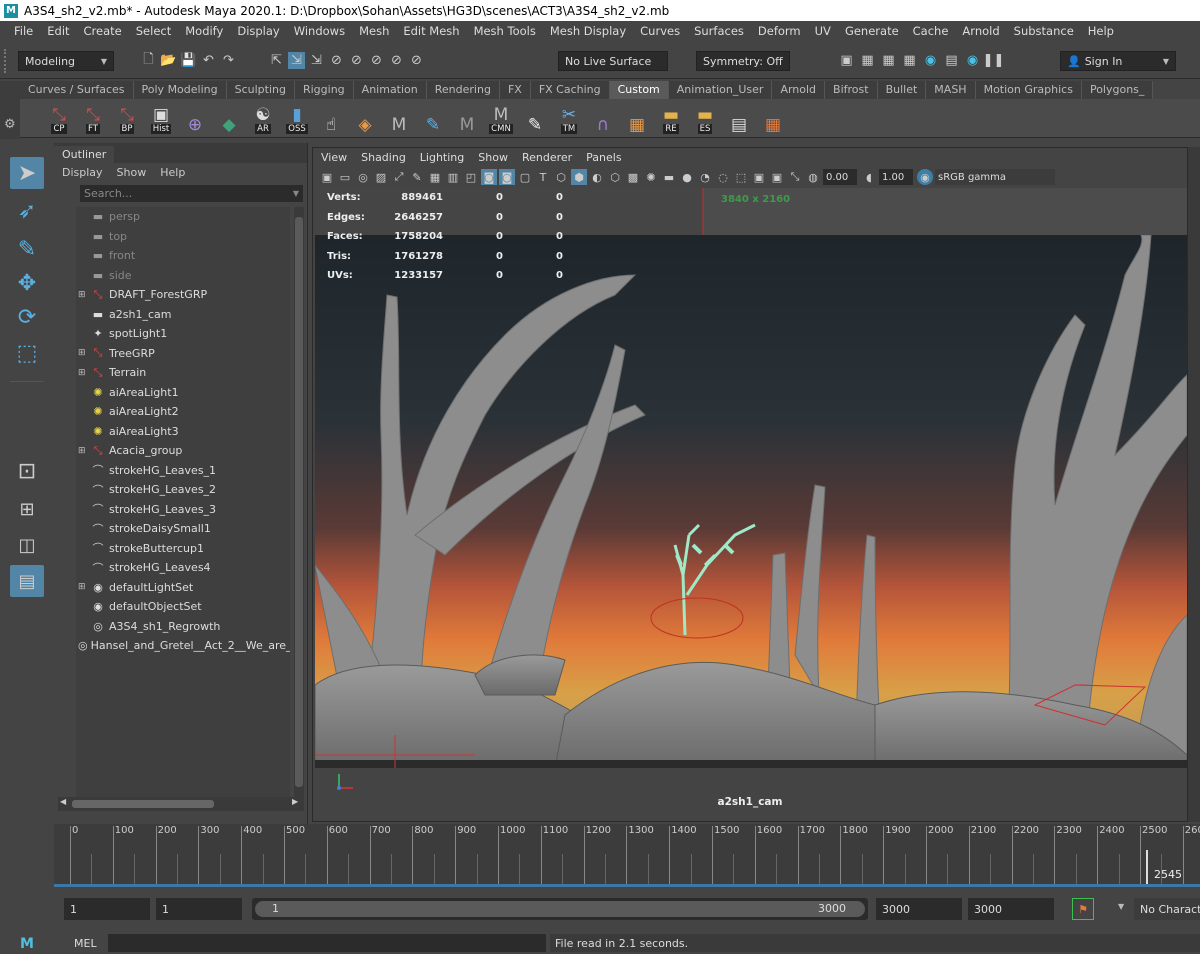 The image size is (1200, 954). What do you see at coordinates (799, 90) in the screenshot?
I see `shelf-tab-arnold: Arnold` at bounding box center [799, 90].